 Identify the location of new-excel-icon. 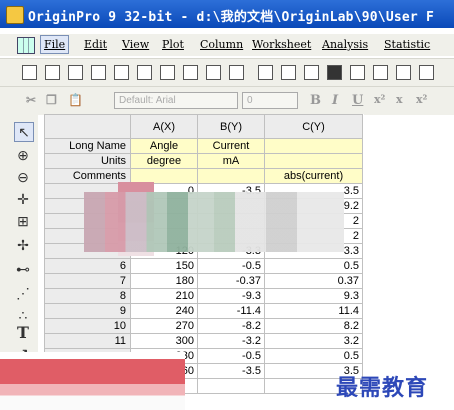
(121, 72).